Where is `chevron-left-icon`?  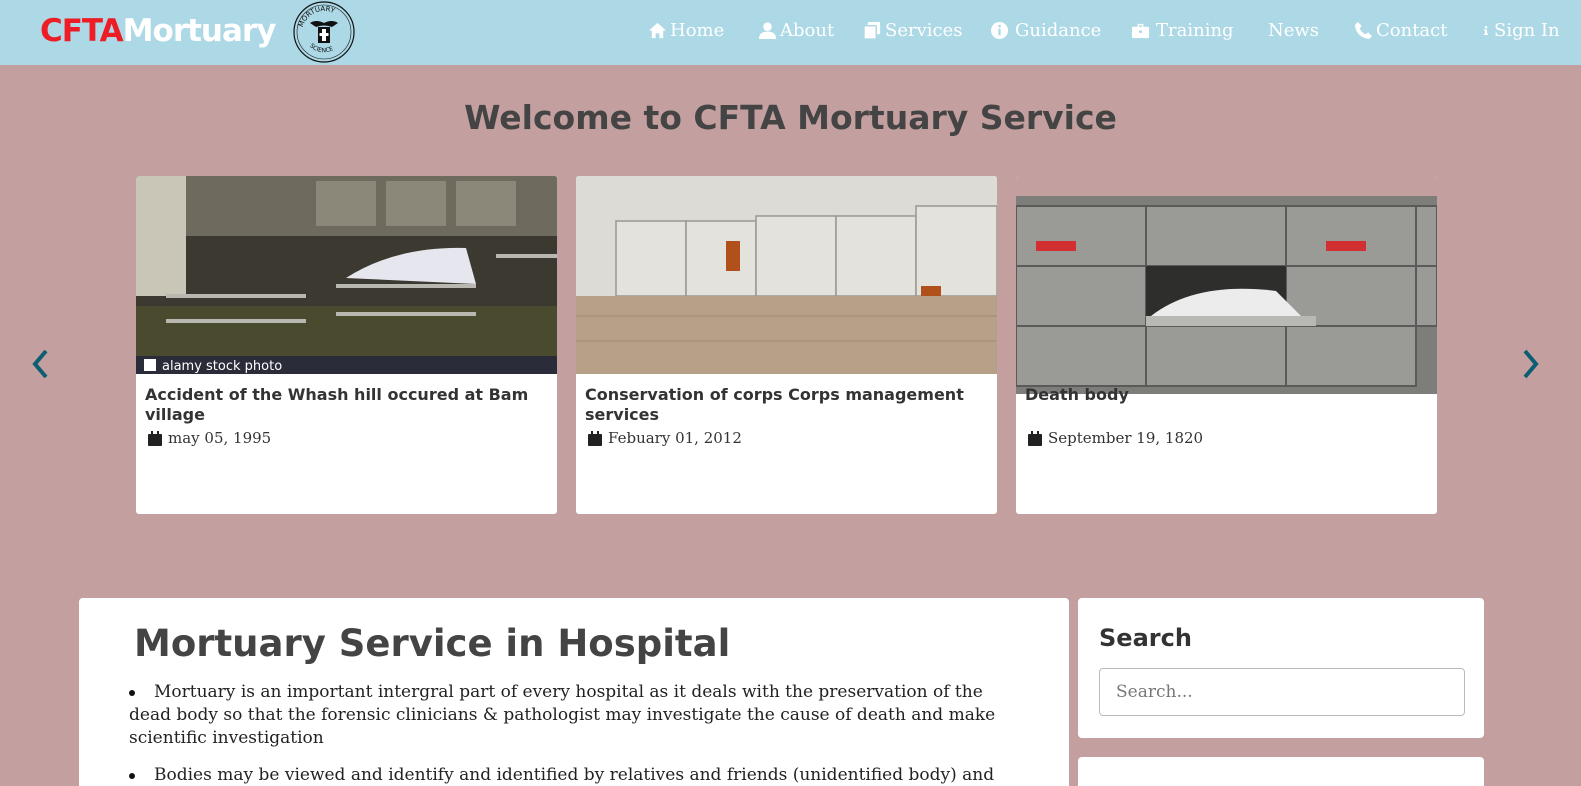
chevron-left-icon is located at coordinates (40, 364).